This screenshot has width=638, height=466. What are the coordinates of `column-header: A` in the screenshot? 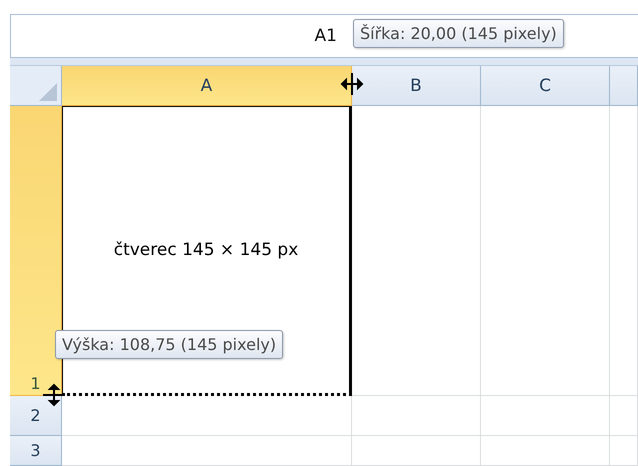 It's located at (207, 86).